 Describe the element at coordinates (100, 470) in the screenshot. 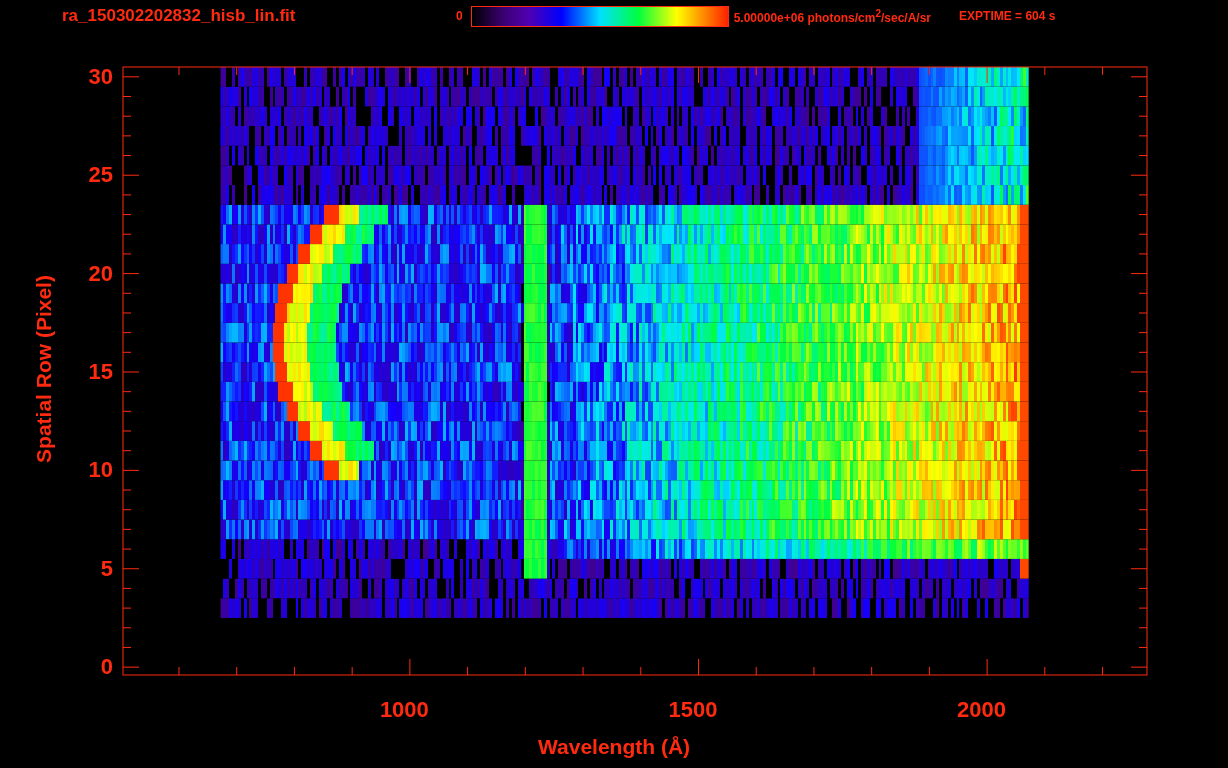

I see `y-tick-label: 10` at that location.